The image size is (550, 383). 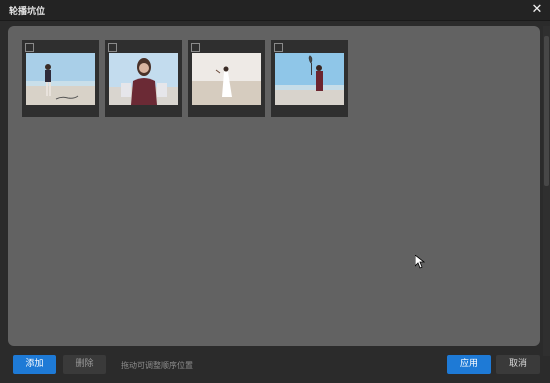 What do you see at coordinates (34, 364) in the screenshot?
I see `add-button: 添加` at bounding box center [34, 364].